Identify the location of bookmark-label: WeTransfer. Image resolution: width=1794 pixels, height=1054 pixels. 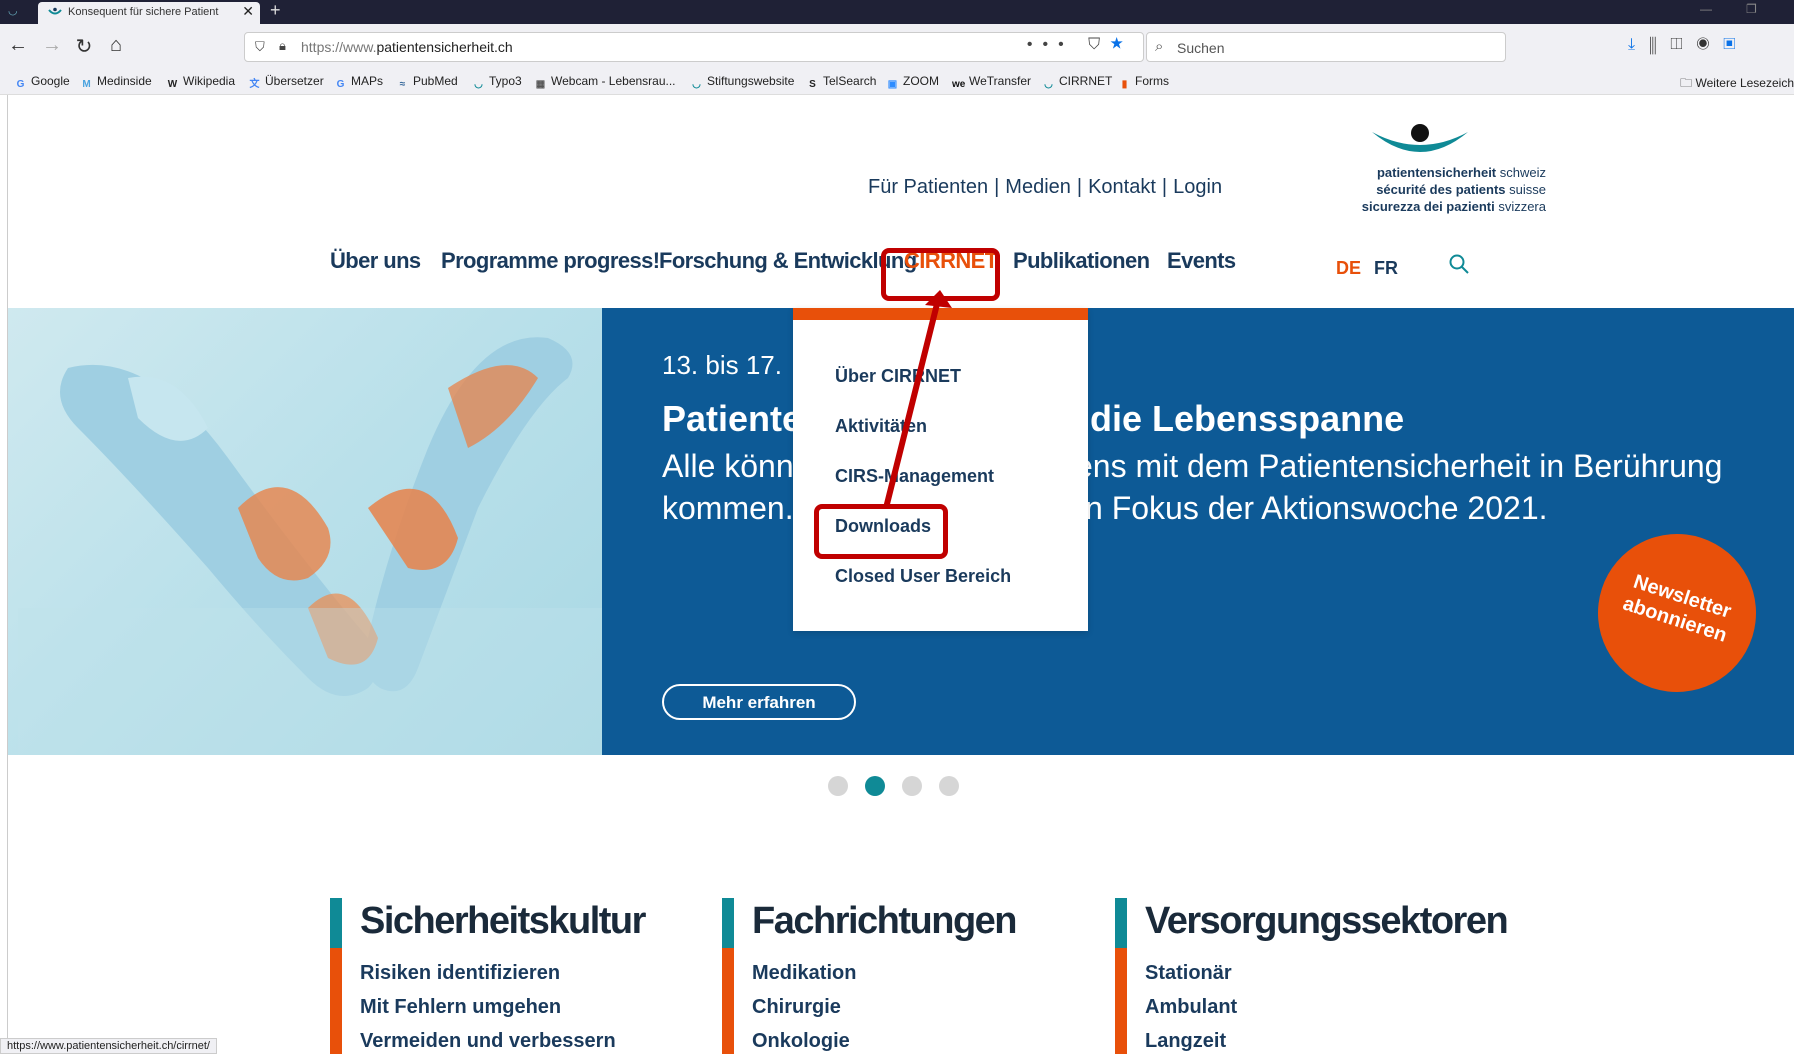
(1000, 81).